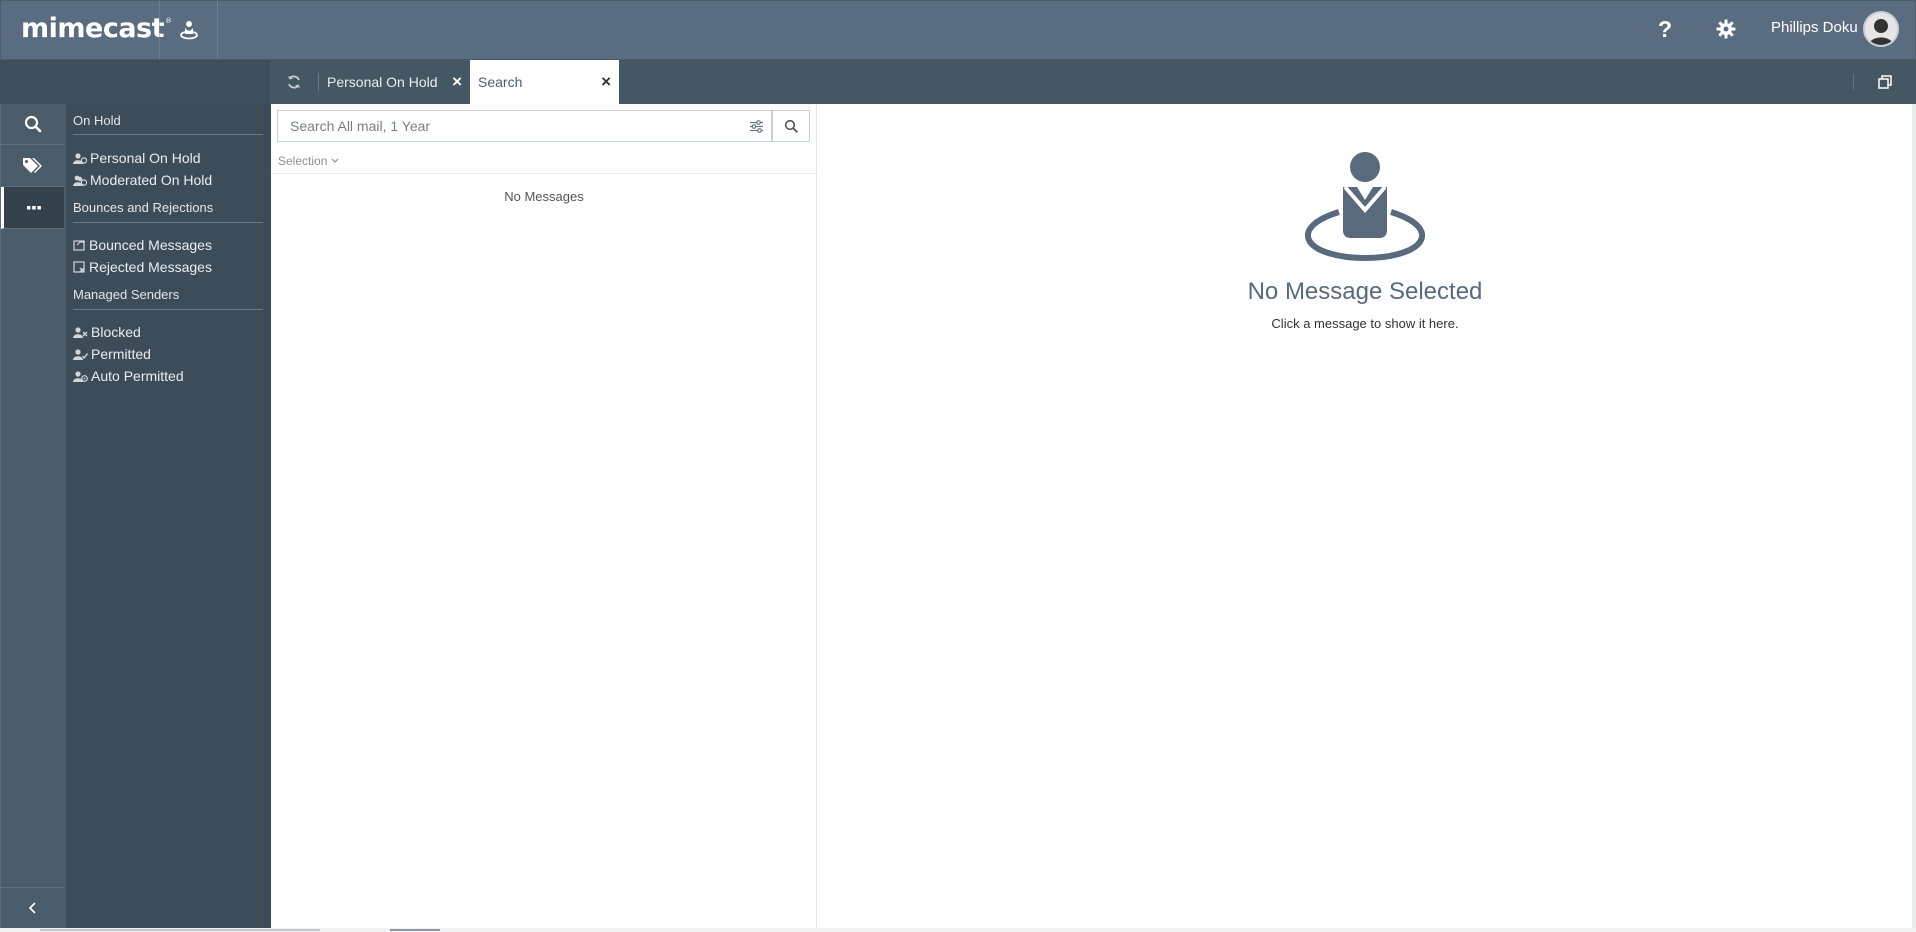 This screenshot has height=932, width=1916. I want to click on settings-button, so click(1726, 29).